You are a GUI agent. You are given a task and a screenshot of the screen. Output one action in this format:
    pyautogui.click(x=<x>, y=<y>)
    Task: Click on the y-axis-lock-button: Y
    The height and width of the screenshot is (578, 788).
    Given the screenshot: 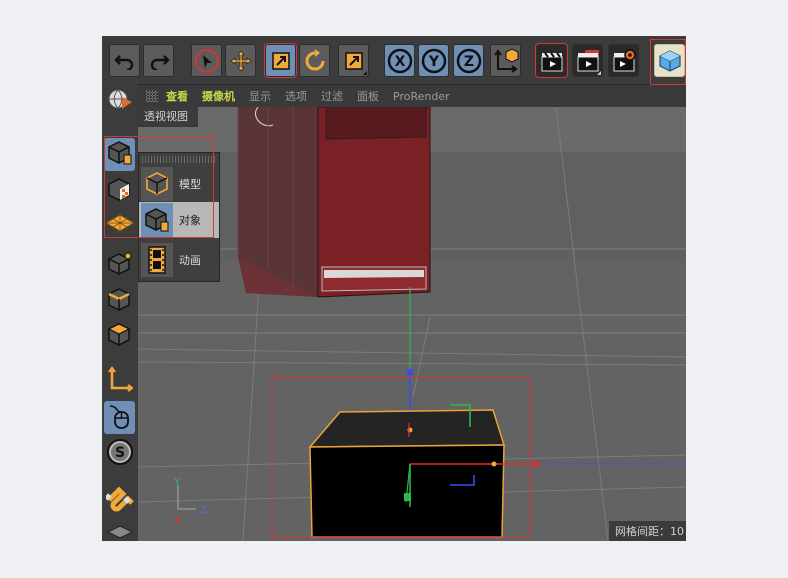 What is the action you would take?
    pyautogui.click(x=433, y=60)
    